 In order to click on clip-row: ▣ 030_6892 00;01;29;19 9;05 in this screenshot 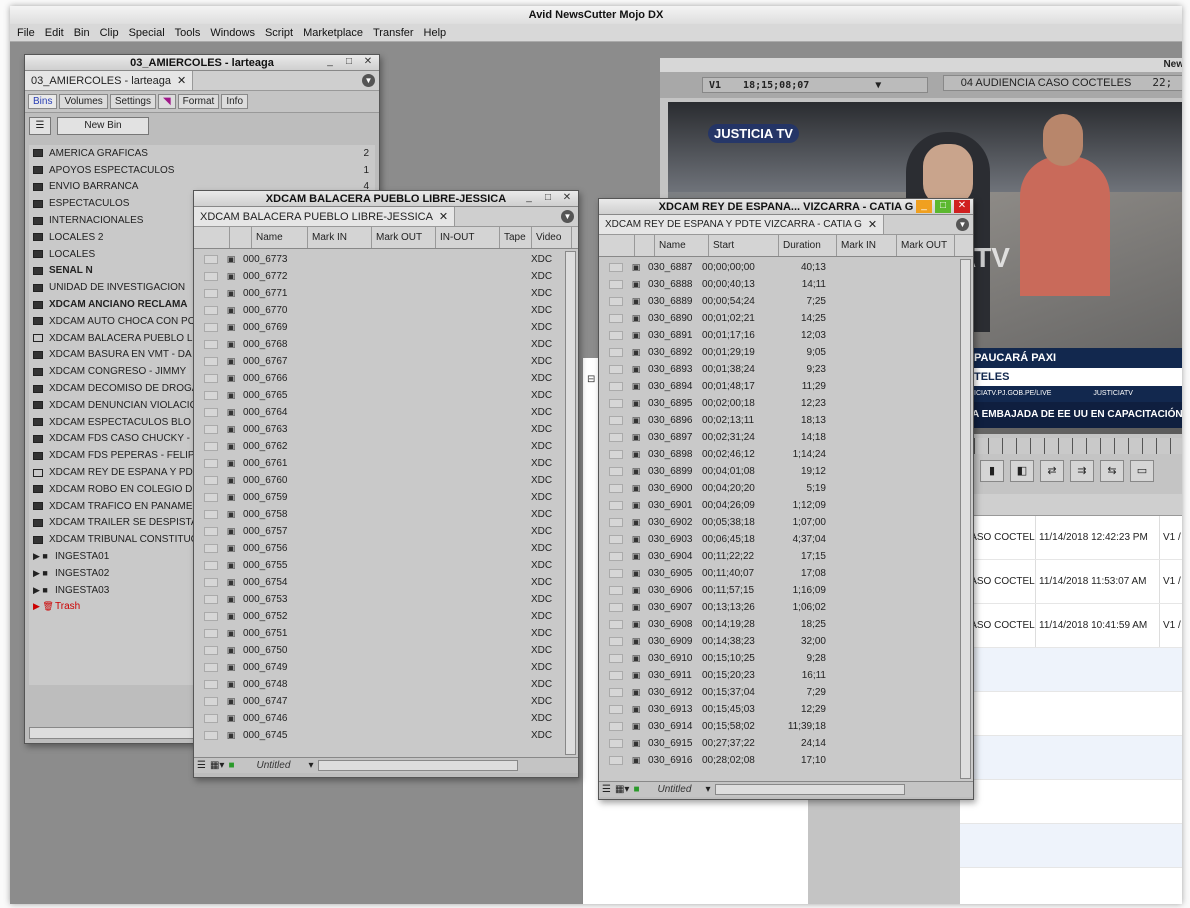, I will do `click(786, 352)`.